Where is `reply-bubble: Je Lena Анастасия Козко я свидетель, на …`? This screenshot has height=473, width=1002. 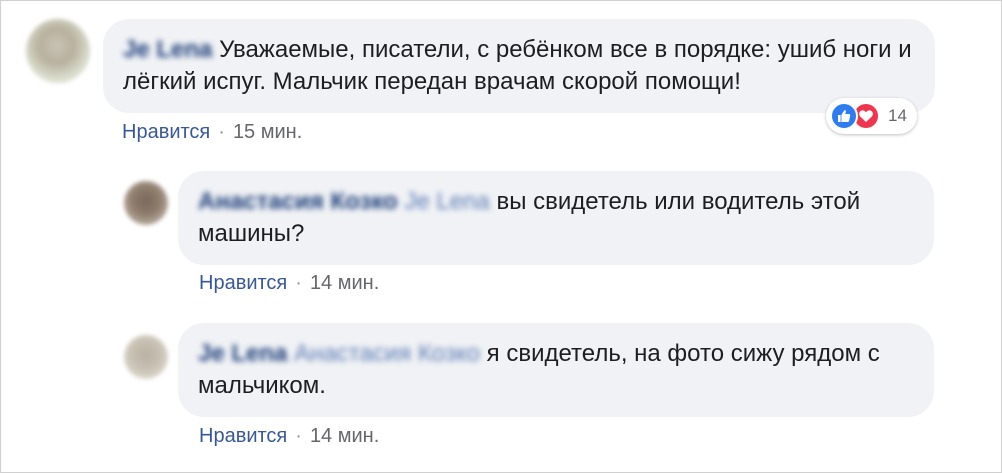 reply-bubble: Je Lena Анастасия Козко я свидетель, на … is located at coordinates (556, 370).